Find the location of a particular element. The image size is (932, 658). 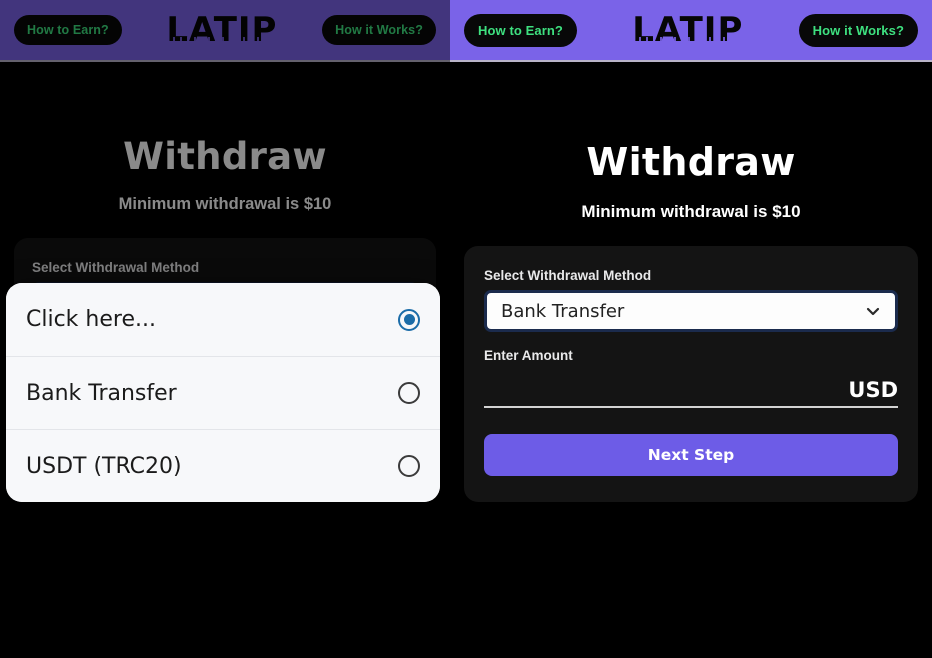

amount-label: Enter Amount is located at coordinates (528, 355).